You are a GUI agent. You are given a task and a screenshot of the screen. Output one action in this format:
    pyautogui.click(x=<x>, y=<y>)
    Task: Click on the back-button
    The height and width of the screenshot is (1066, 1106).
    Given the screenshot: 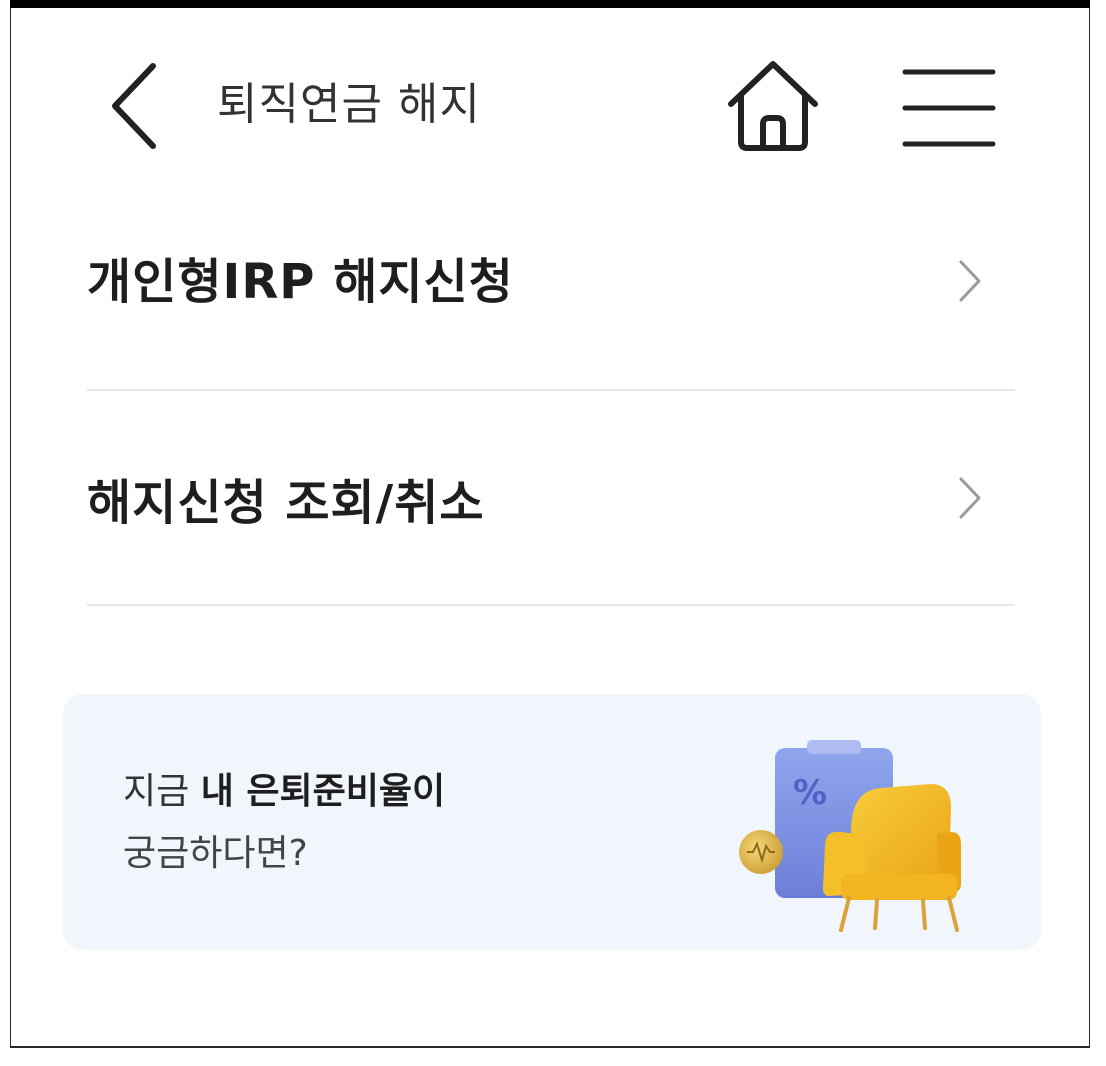 What is the action you would take?
    pyautogui.click(x=135, y=106)
    